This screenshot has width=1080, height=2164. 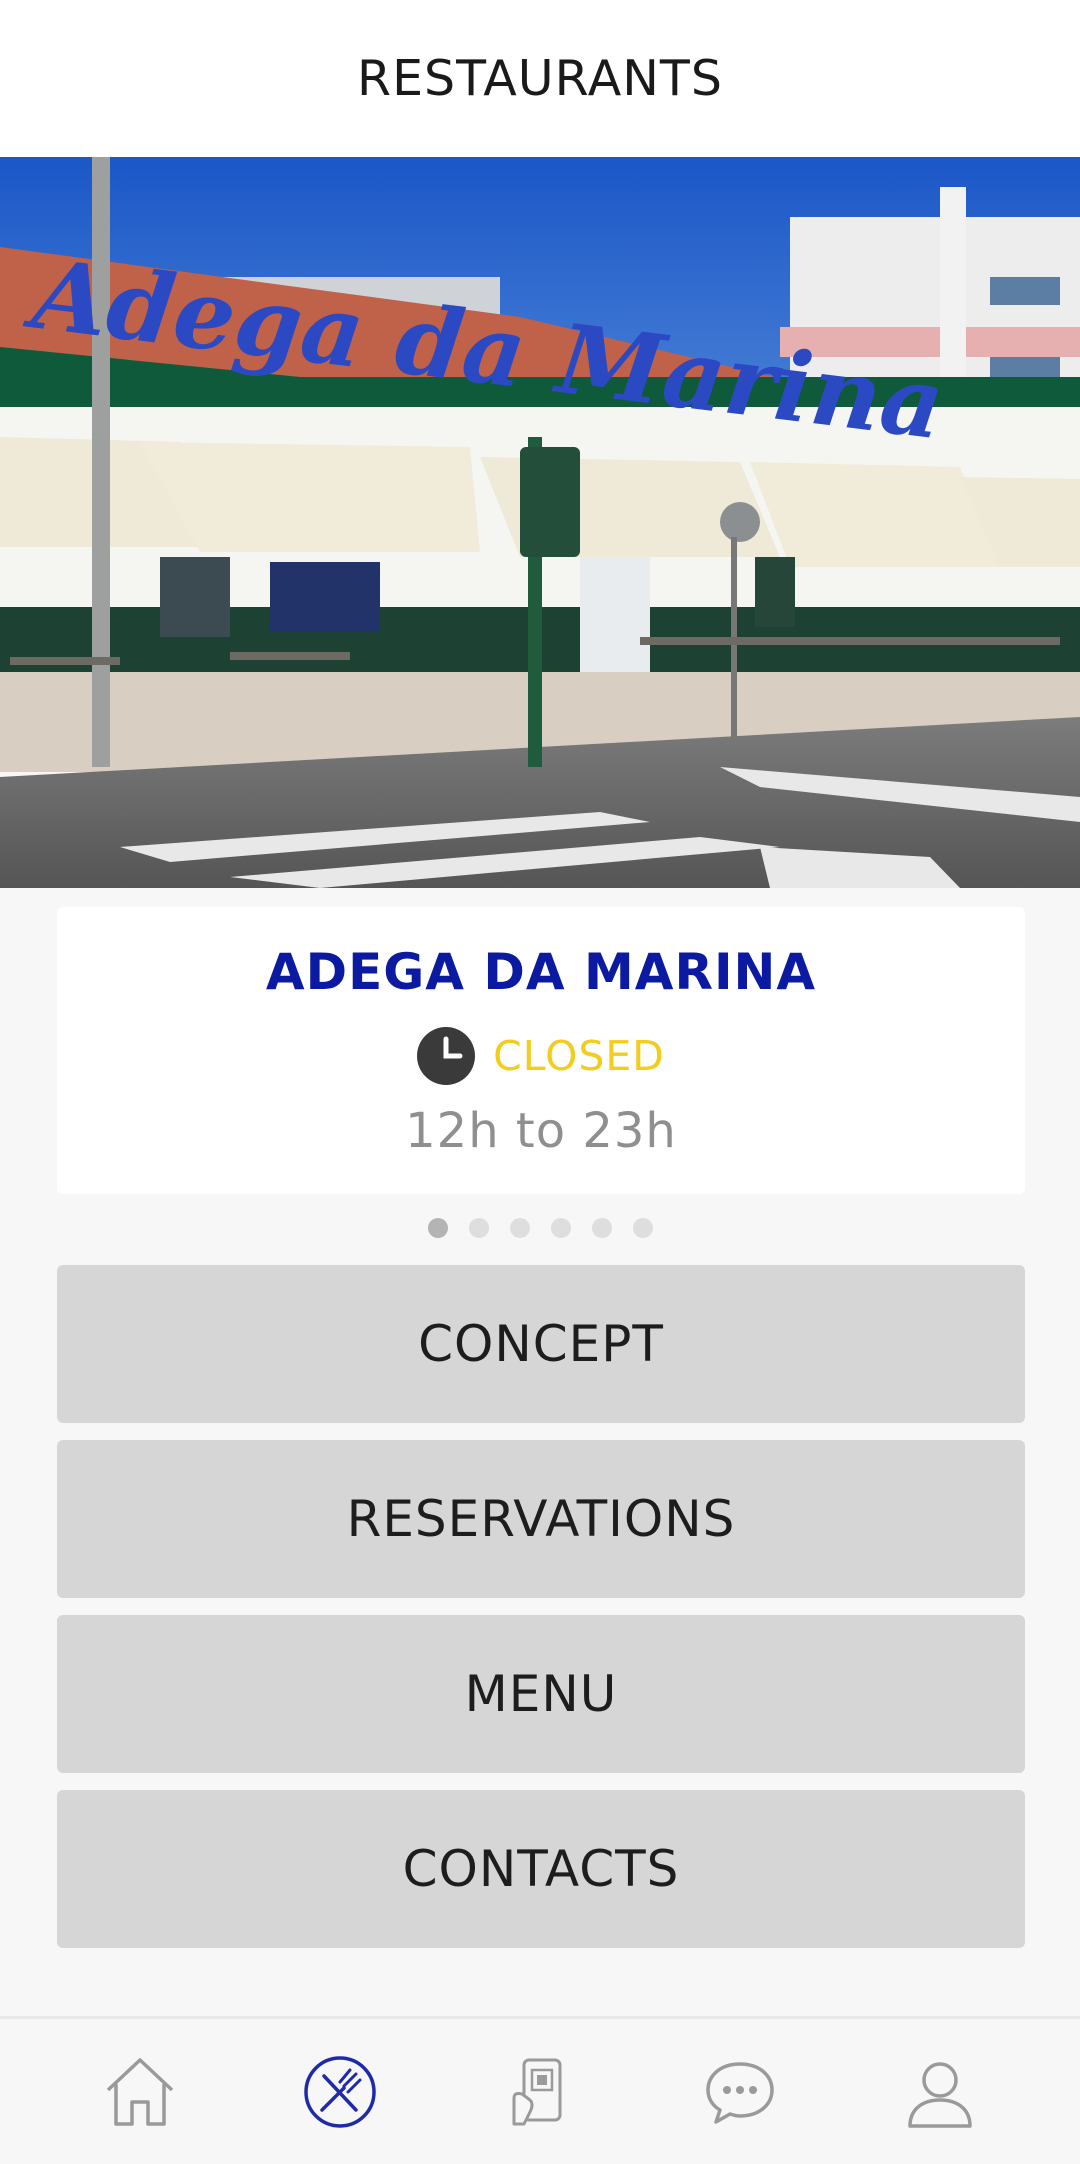 I want to click on profile-icon, so click(x=940, y=2094).